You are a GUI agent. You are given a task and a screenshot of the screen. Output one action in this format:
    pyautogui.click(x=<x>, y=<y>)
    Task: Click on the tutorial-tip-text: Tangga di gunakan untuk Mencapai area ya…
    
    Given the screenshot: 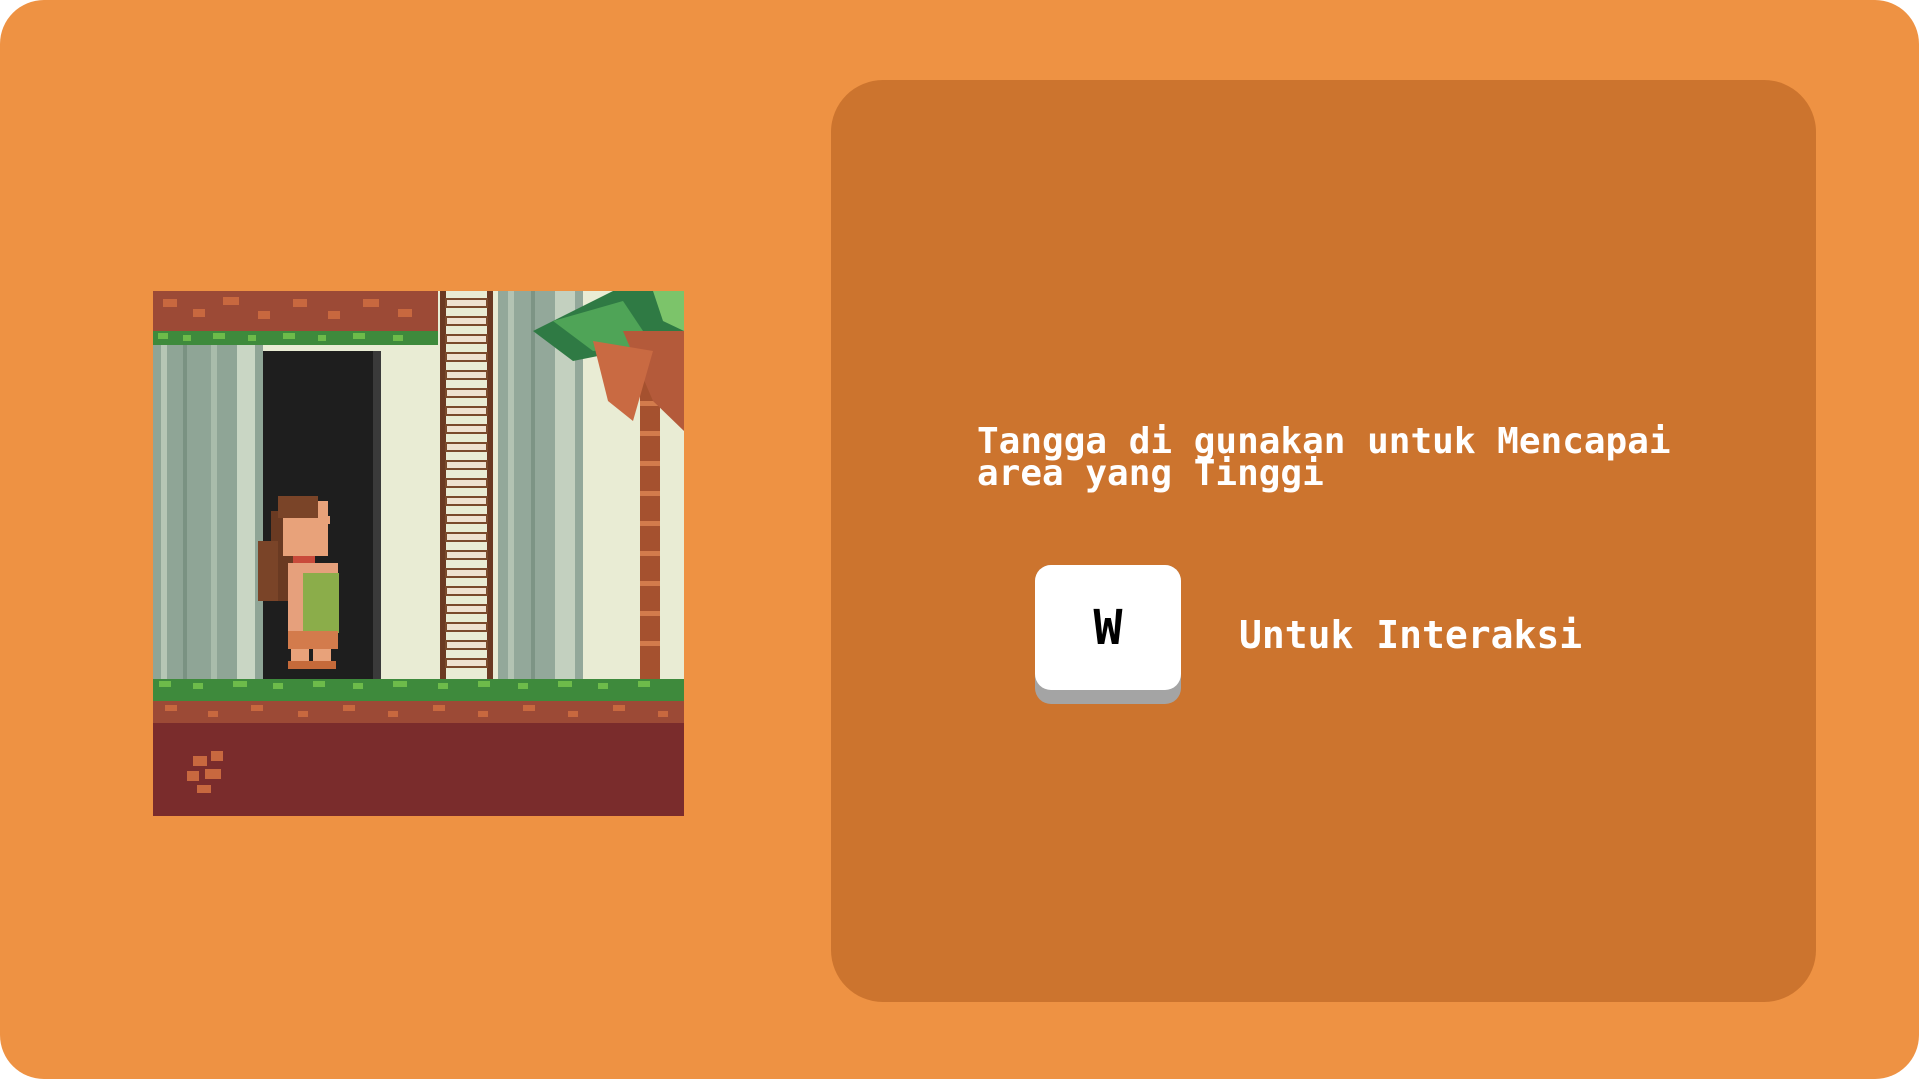 What is the action you would take?
    pyautogui.click(x=1324, y=457)
    